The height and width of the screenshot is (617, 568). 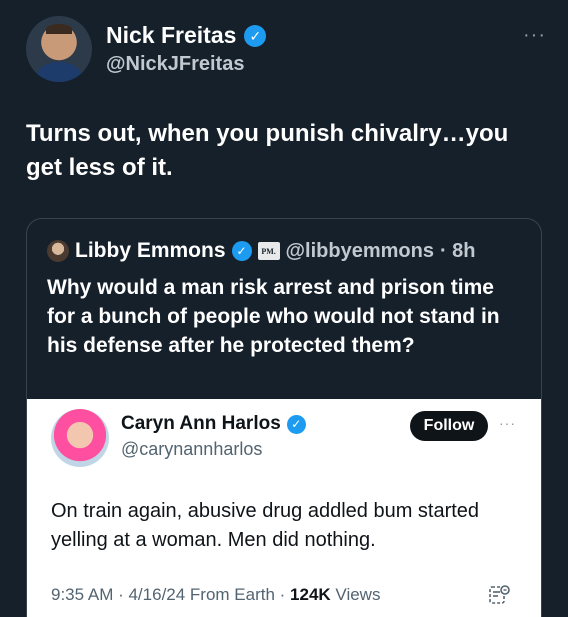 I want to click on affiliation-badge-icon: PM., so click(x=268, y=251).